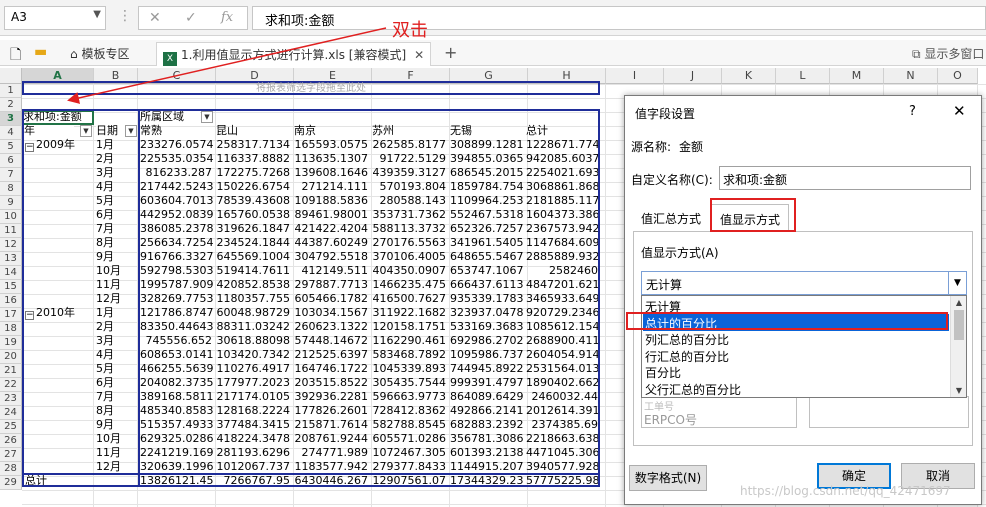 The width and height of the screenshot is (986, 507). Describe the element at coordinates (294, 54) in the screenshot. I see `tab-workbook: X 1.利用值显示方式进行计算.xls [兼容模式] ✕` at that location.